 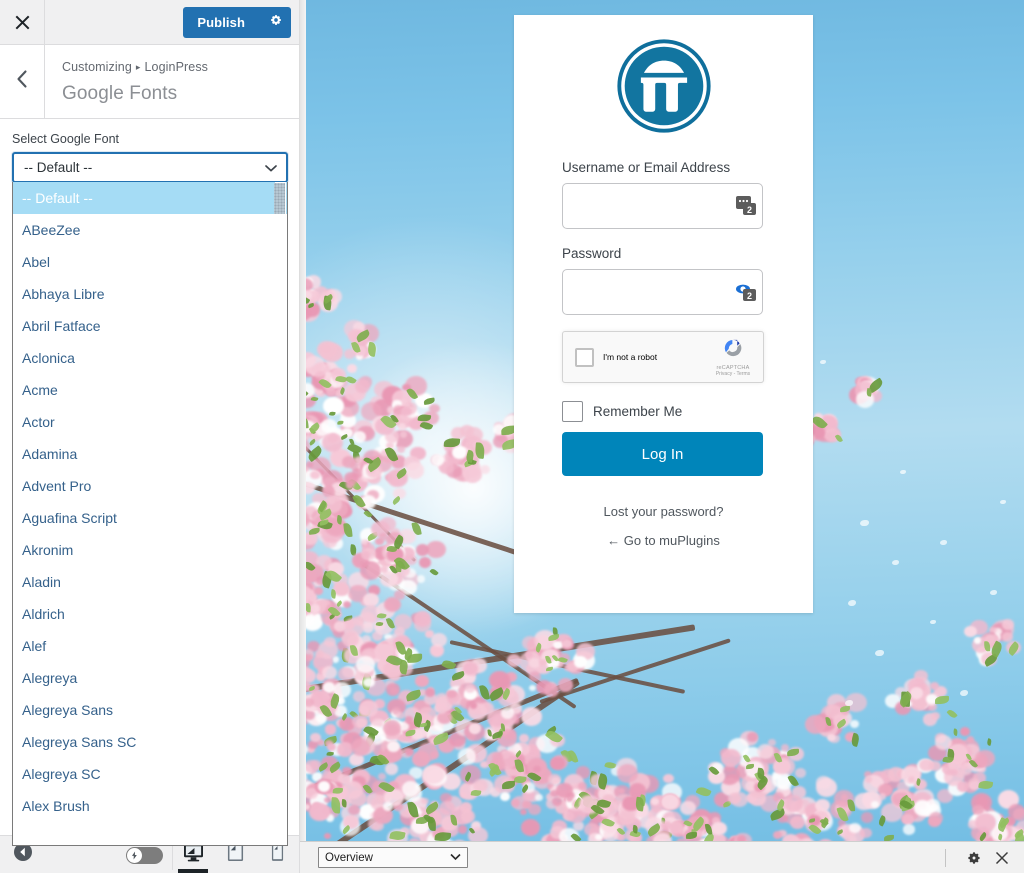 I want to click on font-option: ABeeZee, so click(x=150, y=230).